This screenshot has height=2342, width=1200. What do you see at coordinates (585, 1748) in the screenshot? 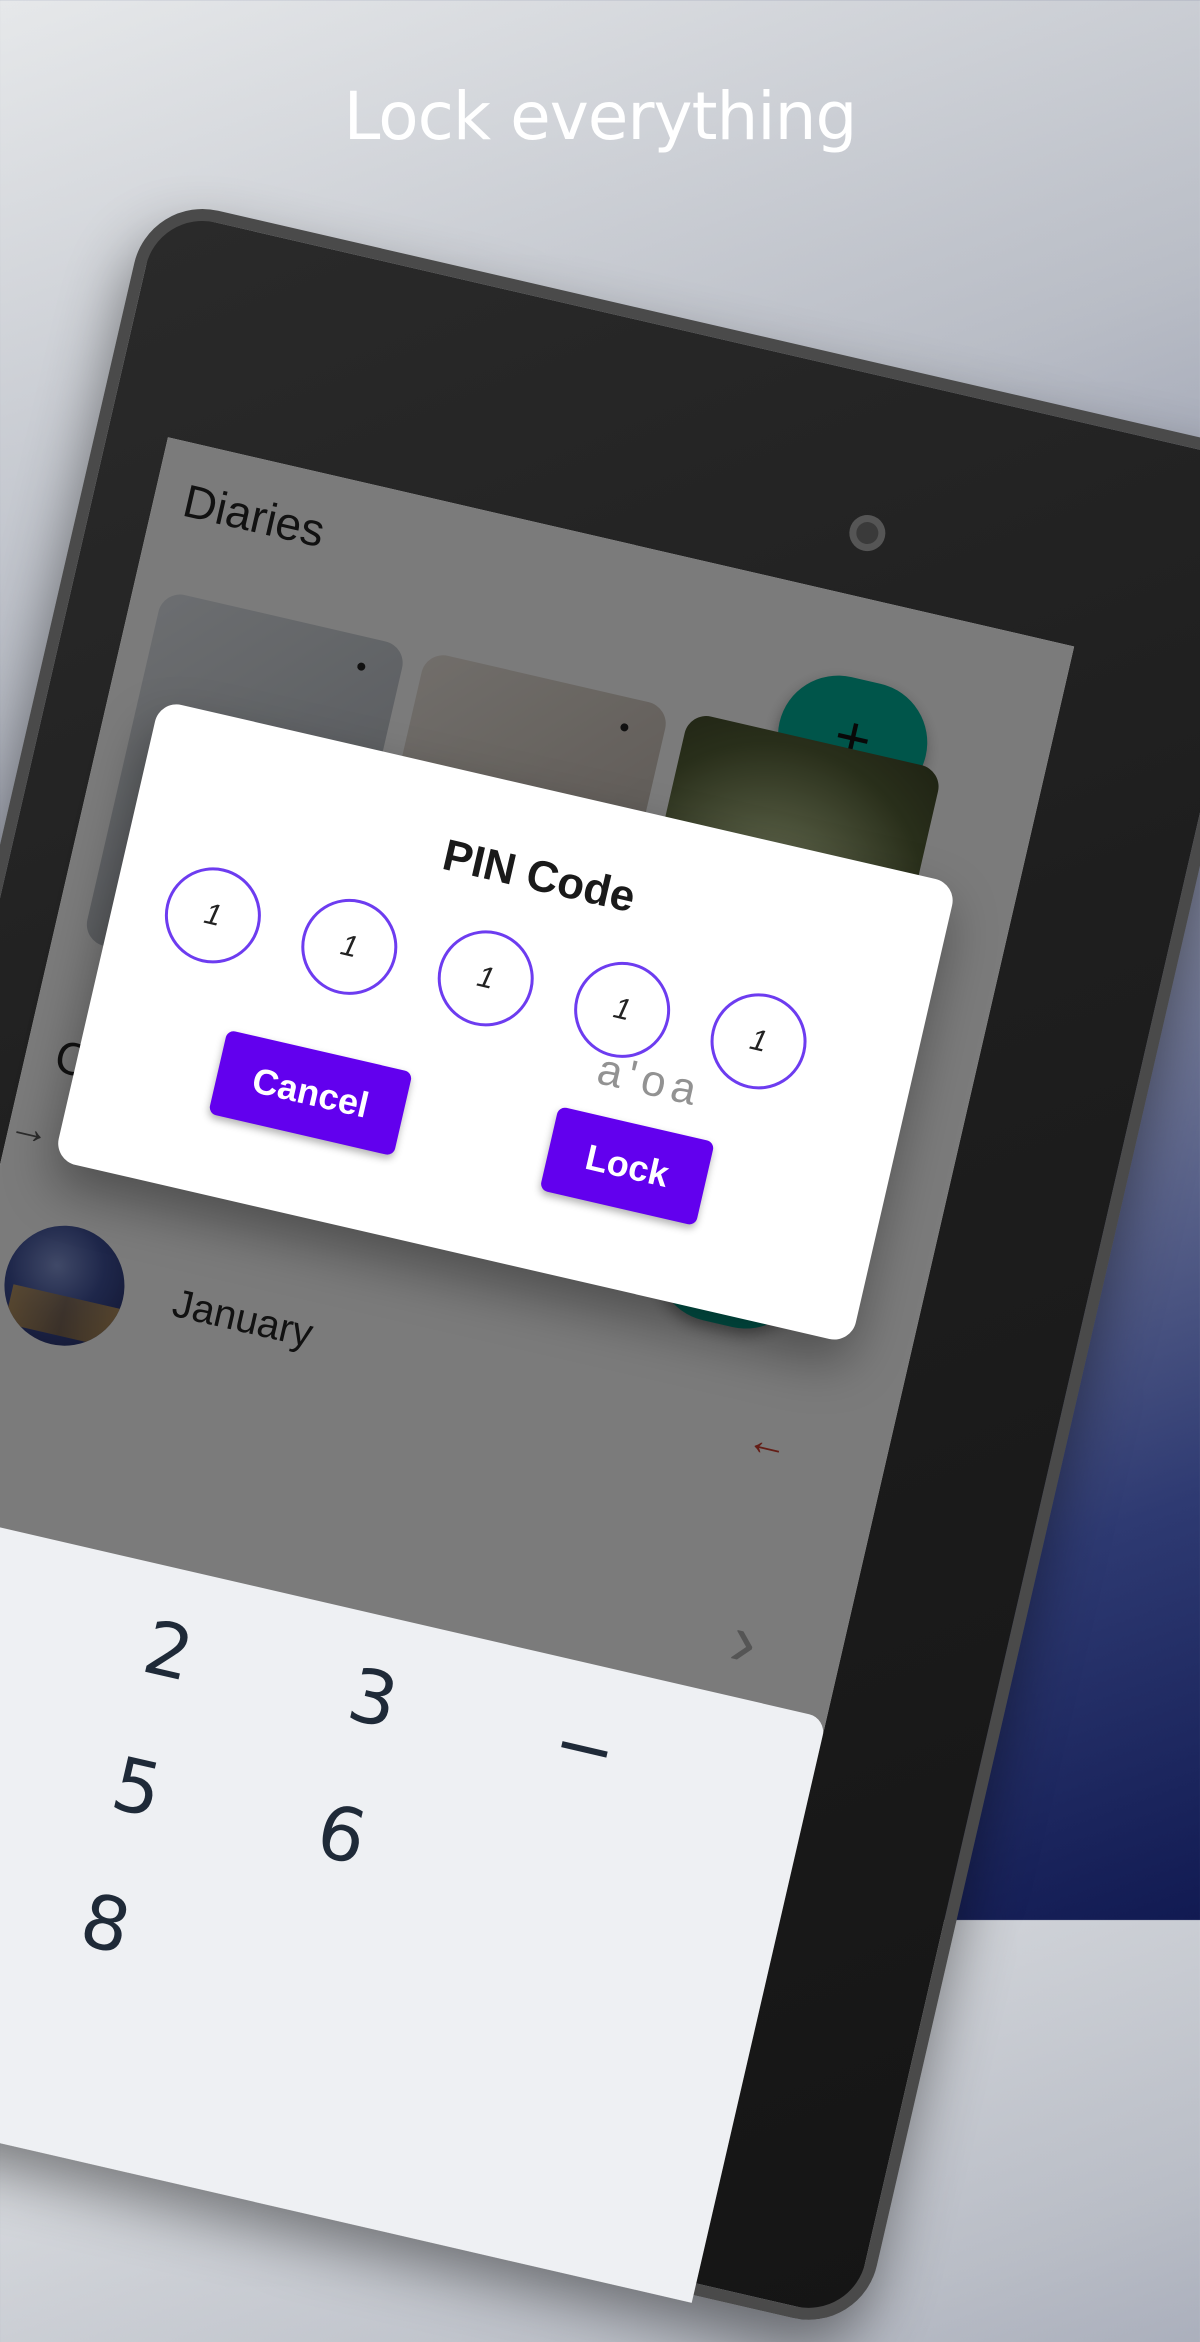
I see `key-minus: −` at bounding box center [585, 1748].